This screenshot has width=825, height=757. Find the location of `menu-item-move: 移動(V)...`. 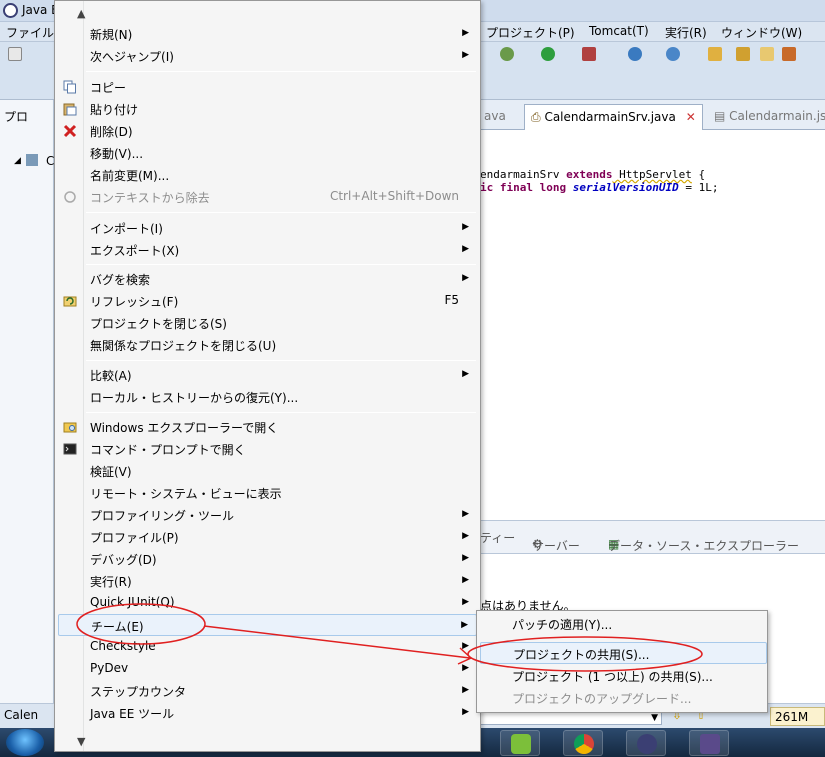

menu-item-move: 移動(V)... is located at coordinates (267, 153).